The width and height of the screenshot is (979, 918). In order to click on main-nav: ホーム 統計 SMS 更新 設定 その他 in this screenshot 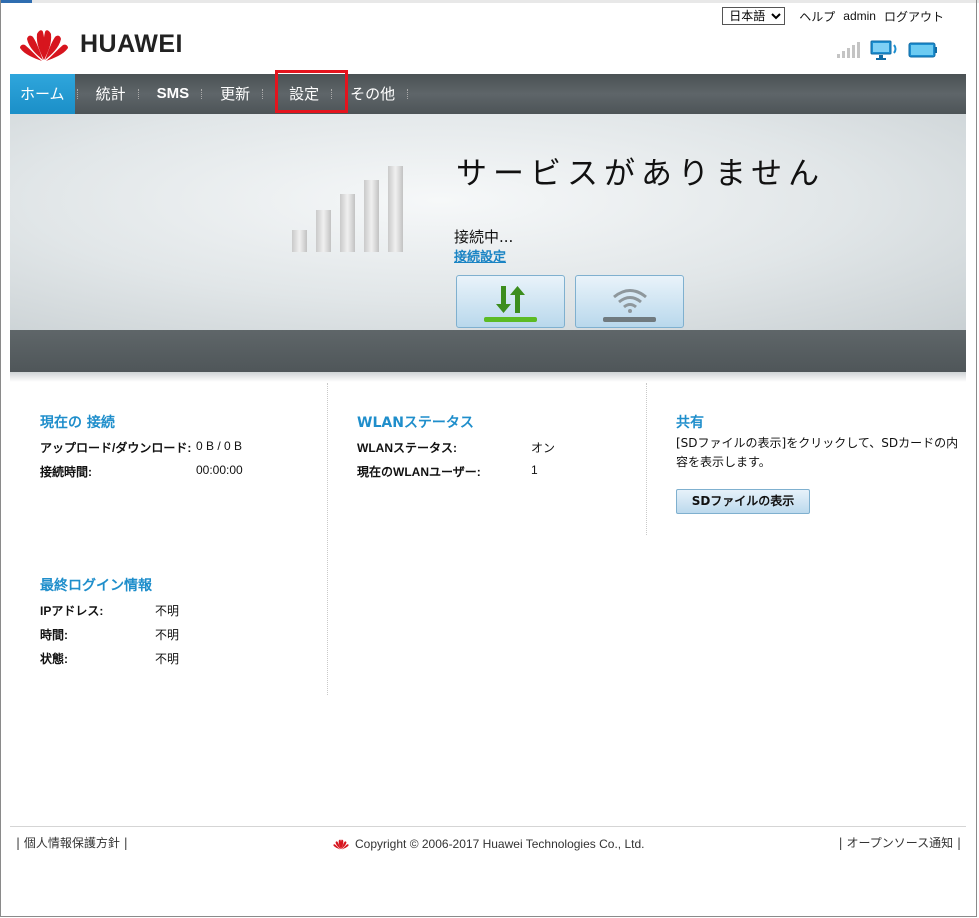, I will do `click(488, 94)`.